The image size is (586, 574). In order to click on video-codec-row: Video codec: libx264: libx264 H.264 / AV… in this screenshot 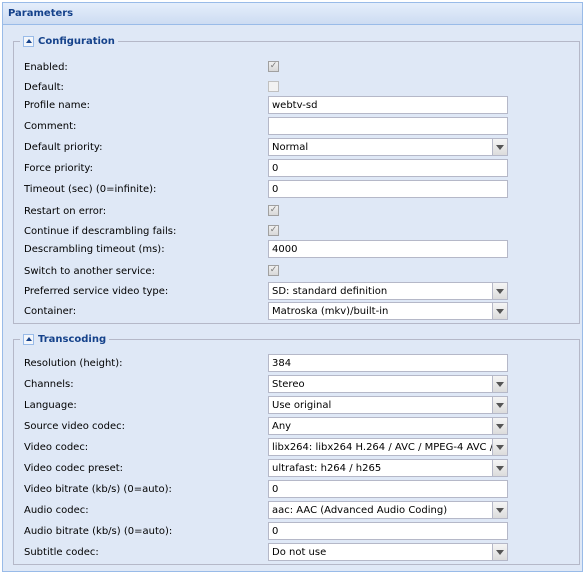, I will do `click(296, 448)`.